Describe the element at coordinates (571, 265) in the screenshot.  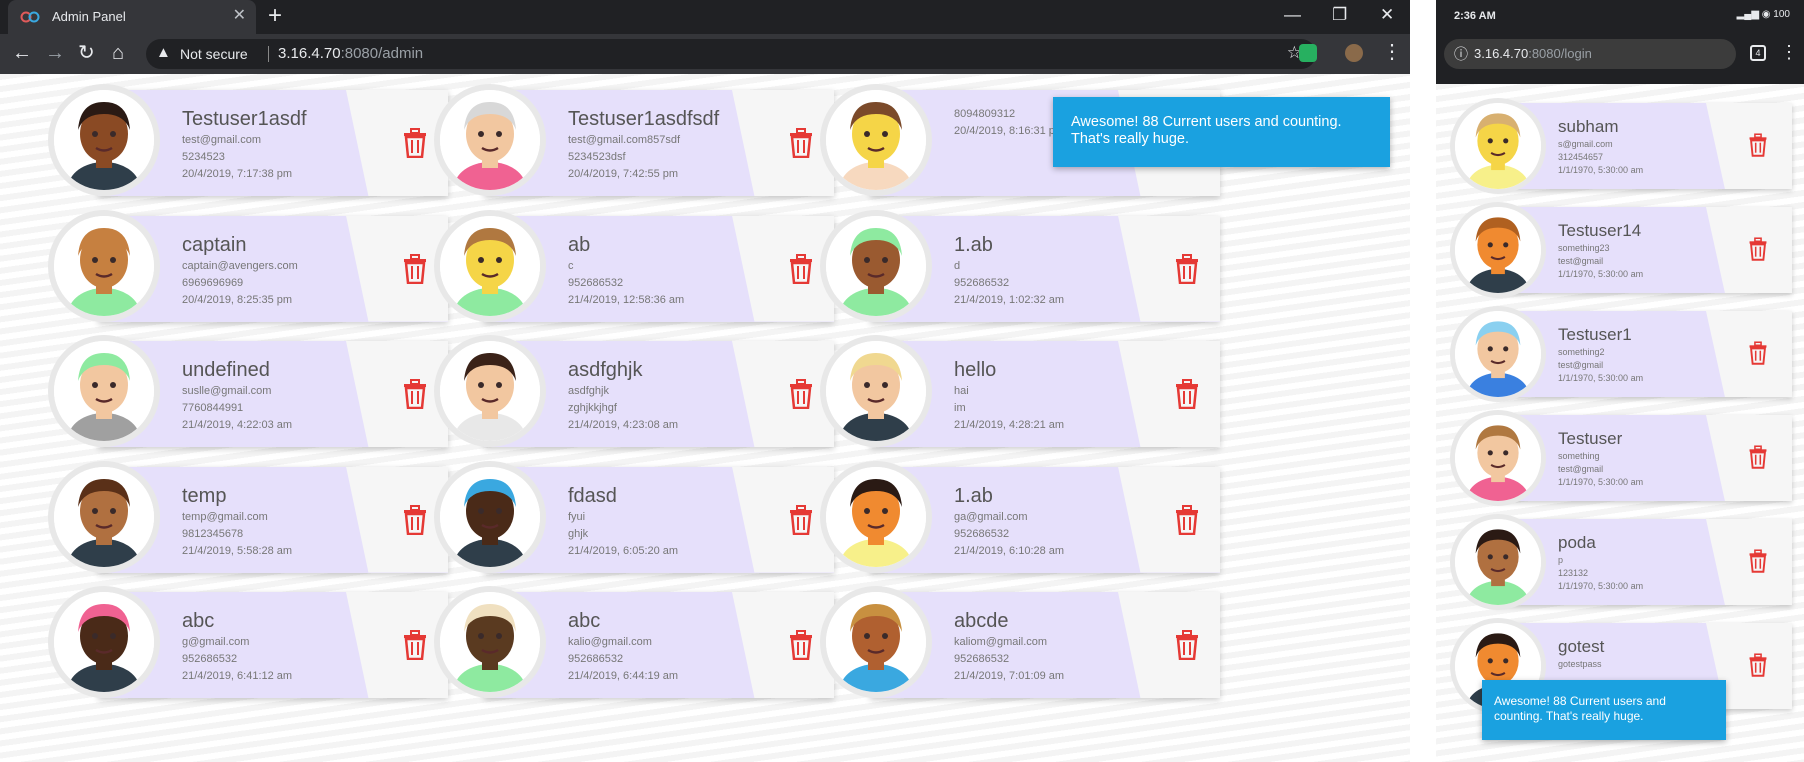
I see `user-email: c` at that location.